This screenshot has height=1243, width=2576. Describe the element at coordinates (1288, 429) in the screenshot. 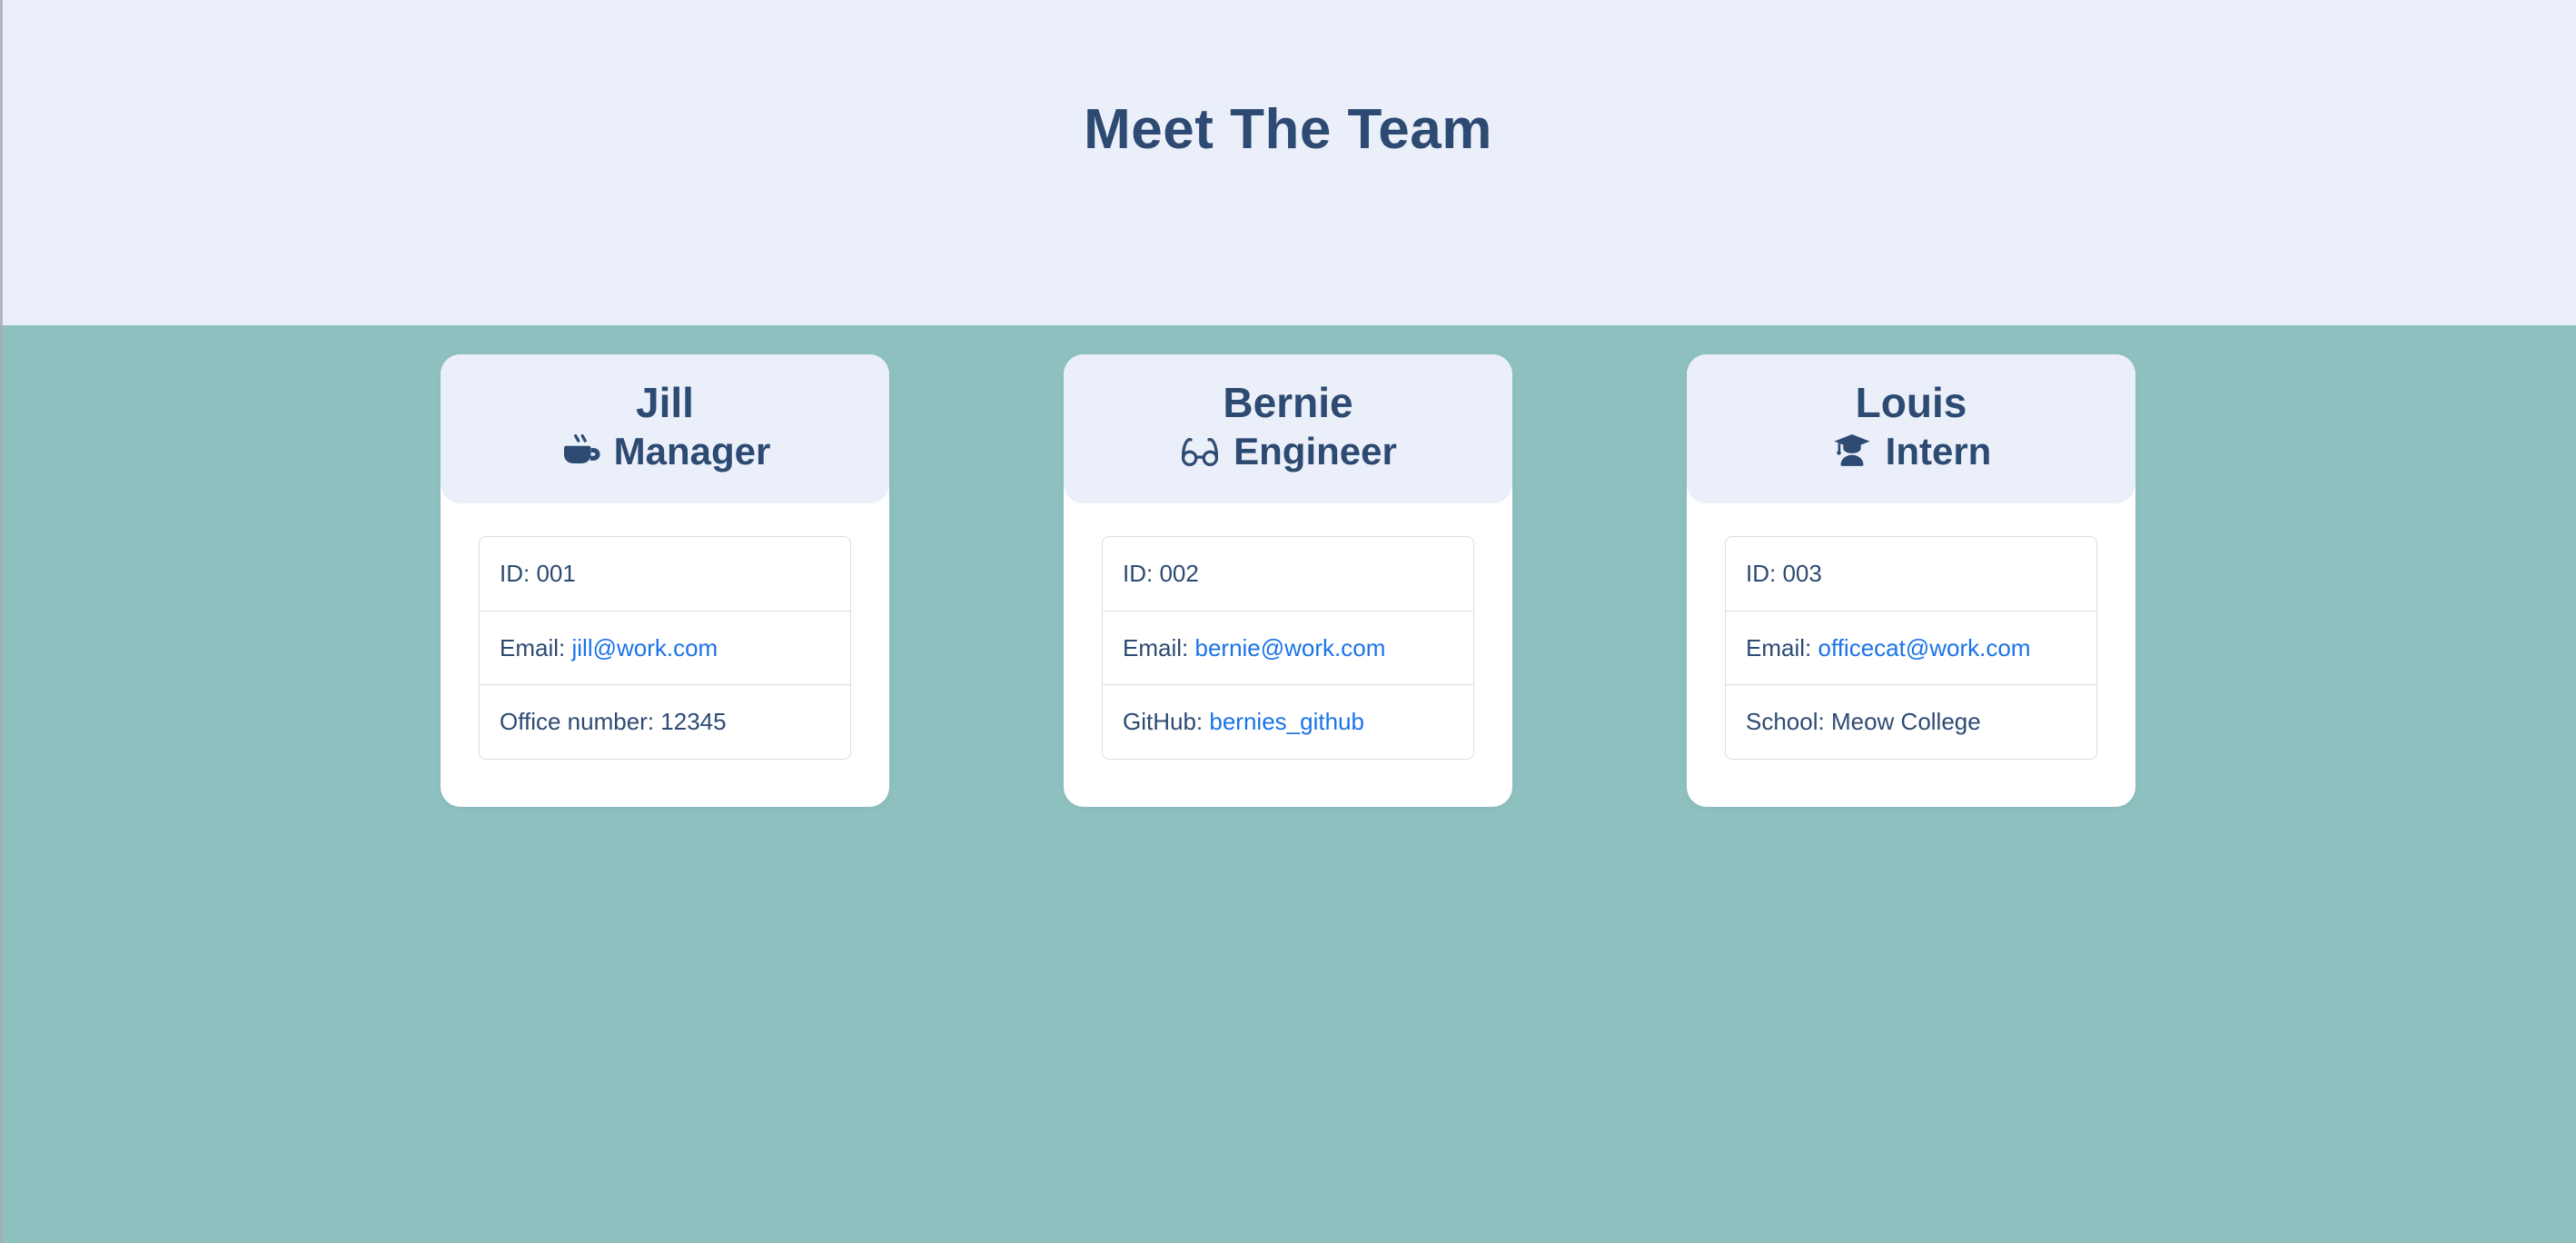

I see `card-header: Bernie Engineer` at that location.